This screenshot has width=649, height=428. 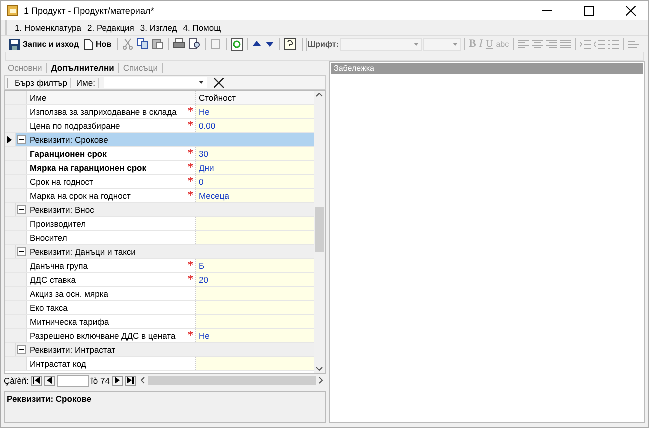 I want to click on name-label: Име:, so click(x=88, y=83).